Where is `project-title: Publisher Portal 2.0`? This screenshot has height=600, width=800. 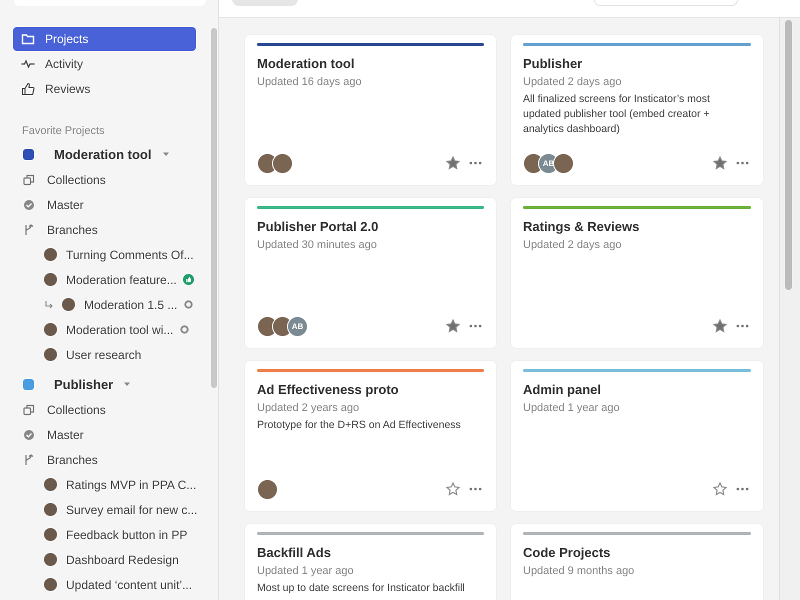 project-title: Publisher Portal 2.0 is located at coordinates (318, 226).